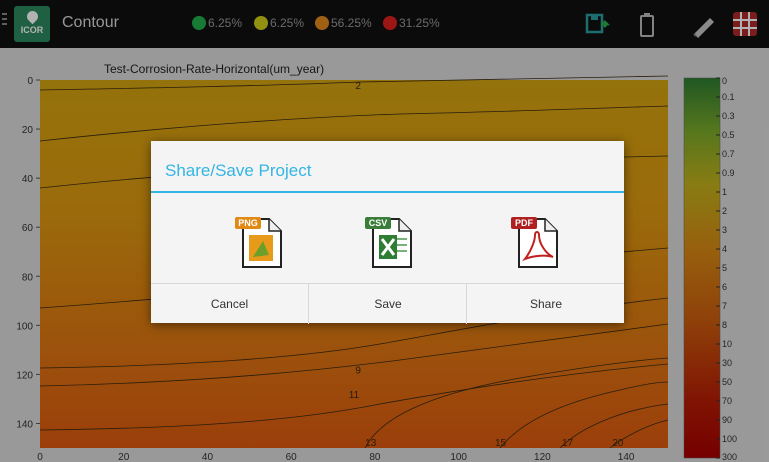  Describe the element at coordinates (387, 192) in the screenshot. I see `dialog-title-divider` at that location.